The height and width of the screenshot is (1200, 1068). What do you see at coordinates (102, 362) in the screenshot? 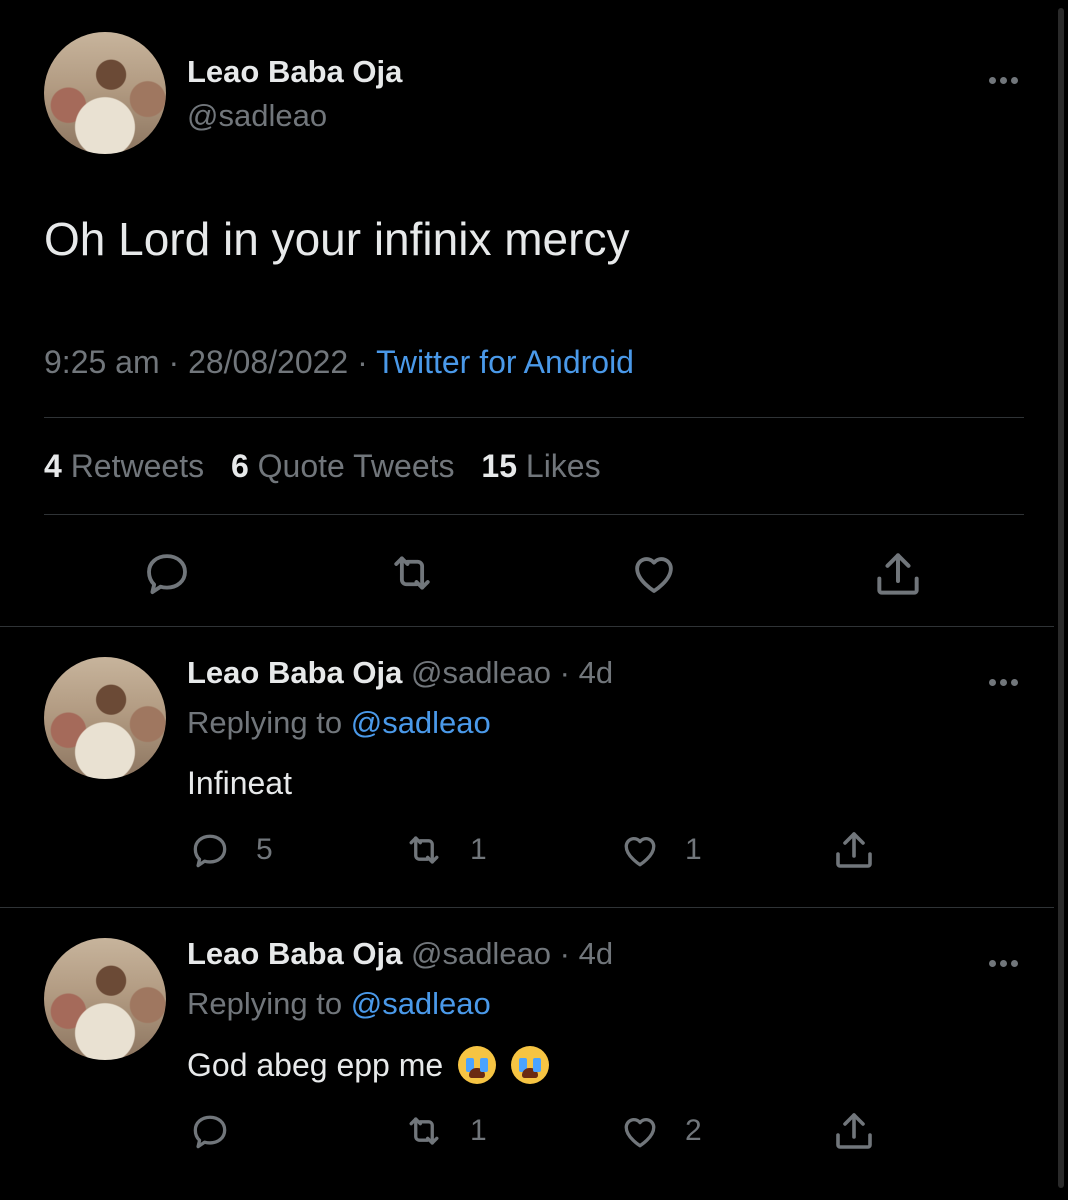
I see `tweet-time: 9:25 am` at bounding box center [102, 362].